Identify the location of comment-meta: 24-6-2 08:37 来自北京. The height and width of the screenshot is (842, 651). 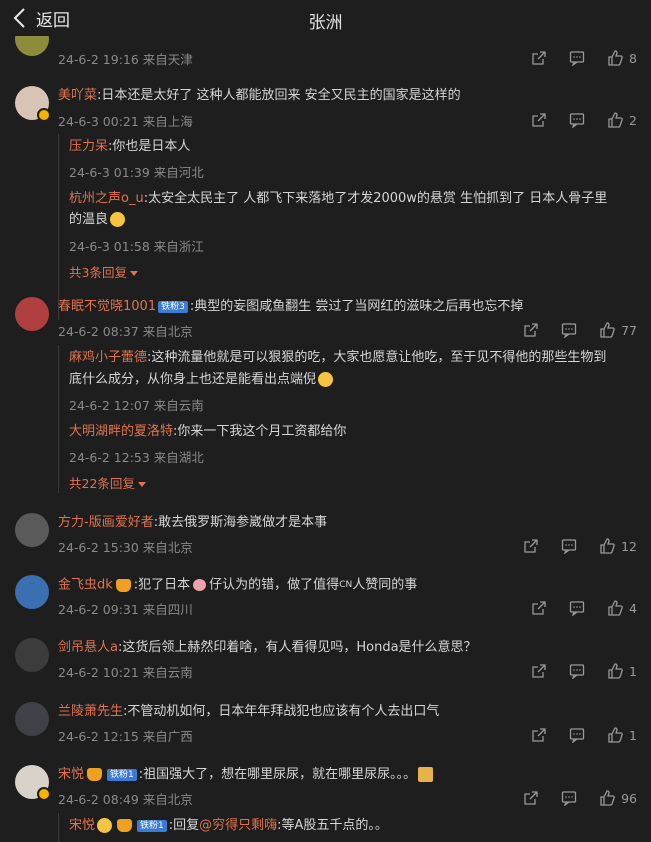
(125, 331).